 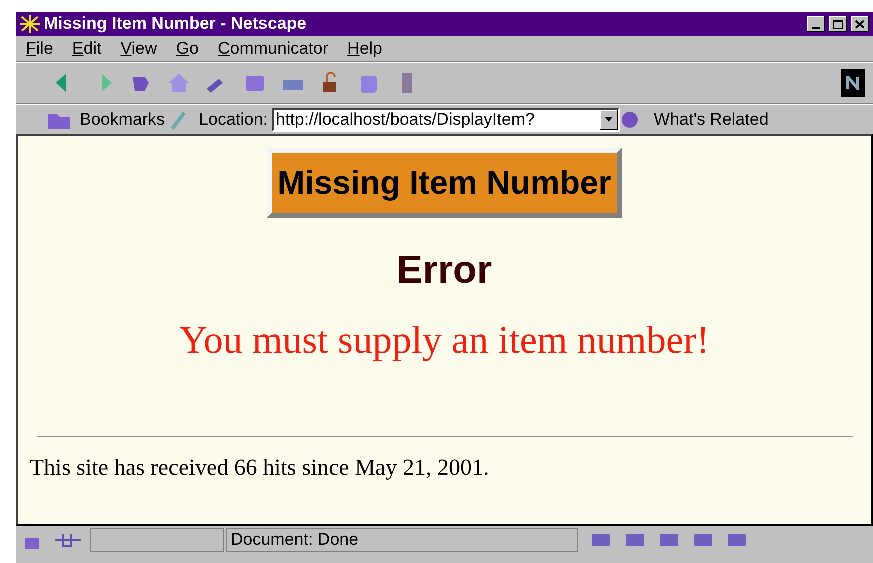 I want to click on minimize-icon, so click(x=816, y=24).